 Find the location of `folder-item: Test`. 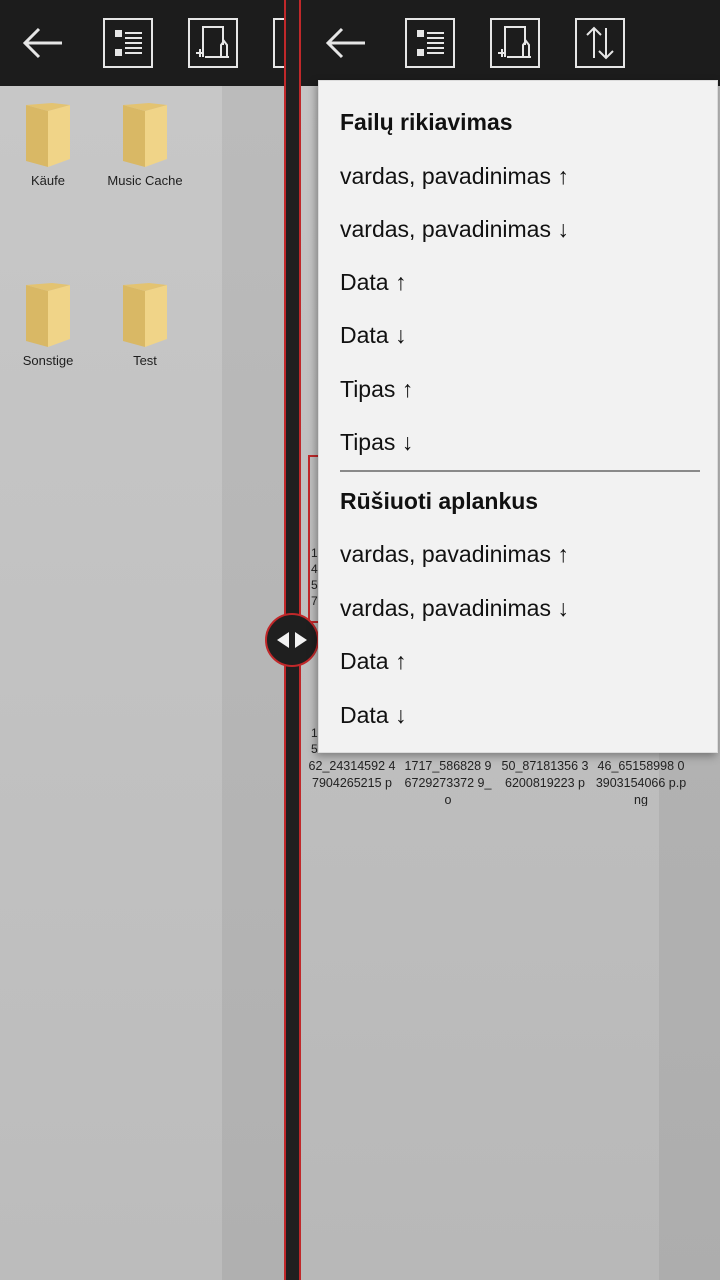

folder-item: Test is located at coordinates (145, 325).